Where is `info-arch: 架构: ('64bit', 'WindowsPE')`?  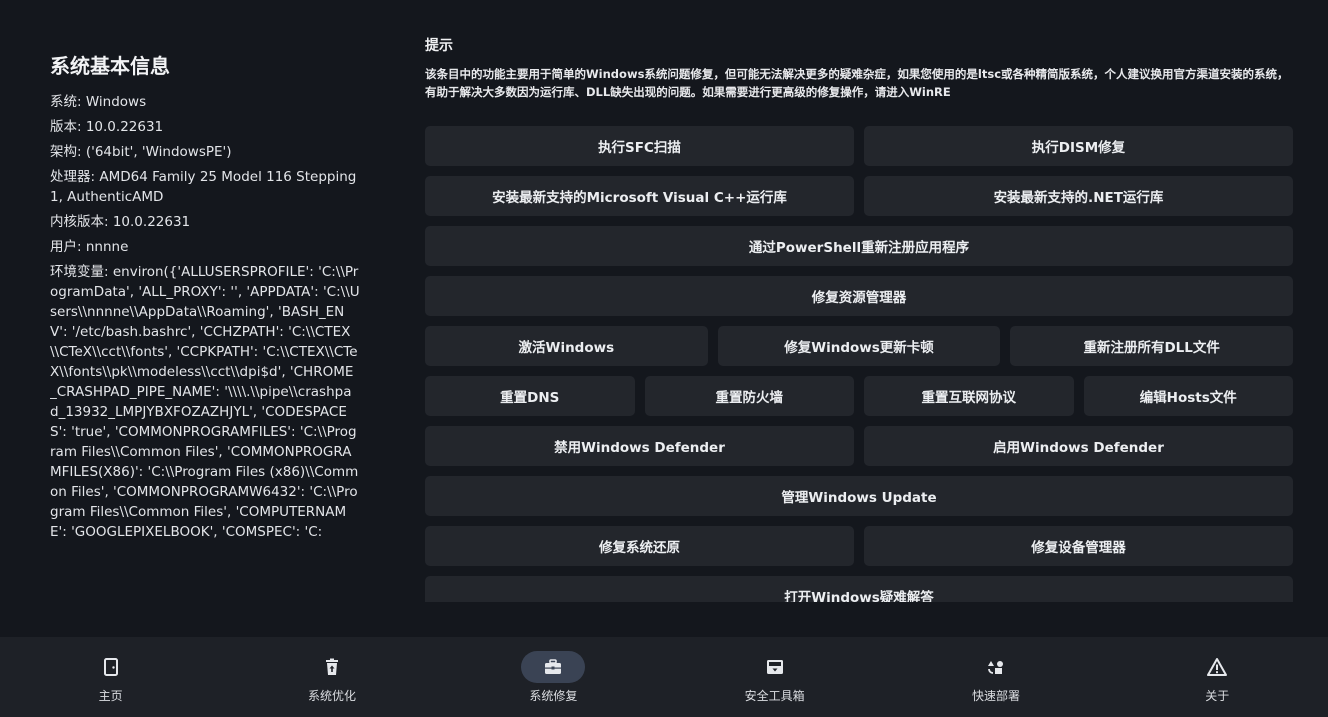 info-arch: 架构: ('64bit', 'WindowsPE') is located at coordinates (141, 152).